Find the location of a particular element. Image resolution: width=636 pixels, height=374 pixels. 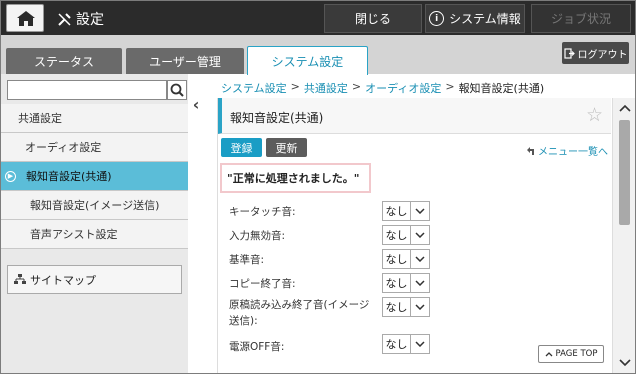

copy-end-select: なし is located at coordinates (406, 283).